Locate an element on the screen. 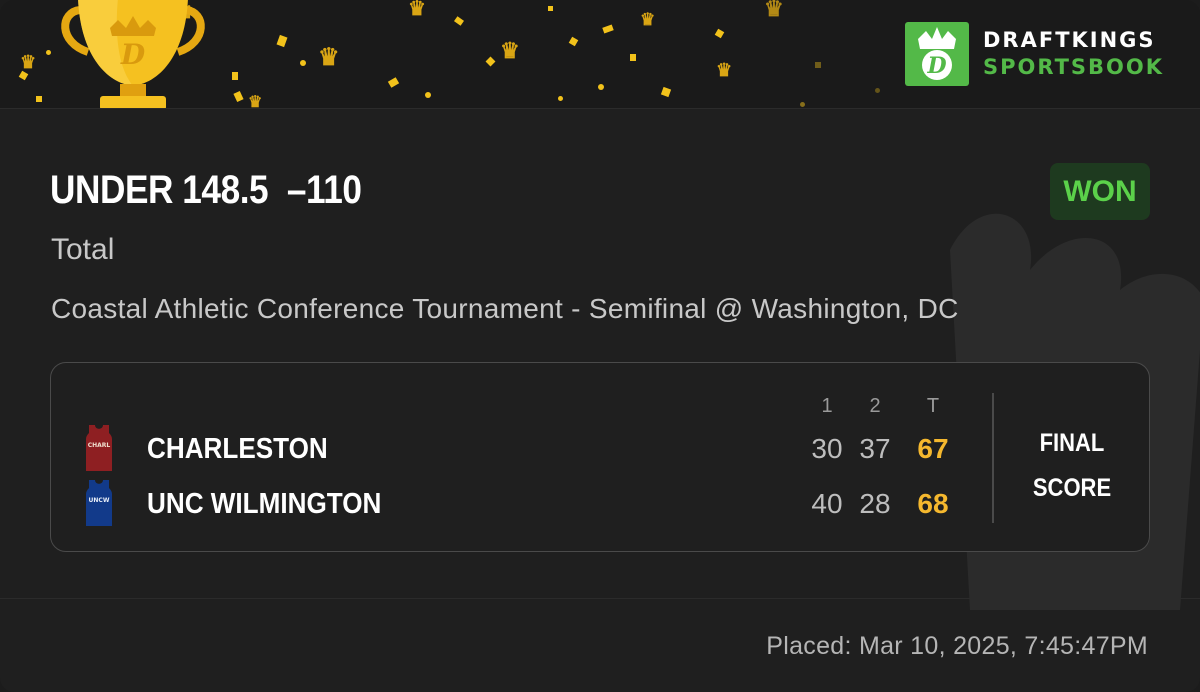  jersey-icon: UNCW is located at coordinates (99, 503).